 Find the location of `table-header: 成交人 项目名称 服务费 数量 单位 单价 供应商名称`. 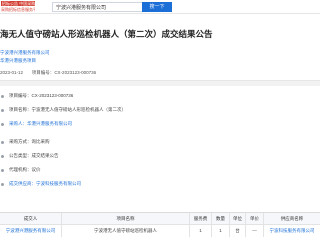

table-header: 成交人 项目名称 服务费 数量 单位 单价 供应商名称 is located at coordinates (160, 219).